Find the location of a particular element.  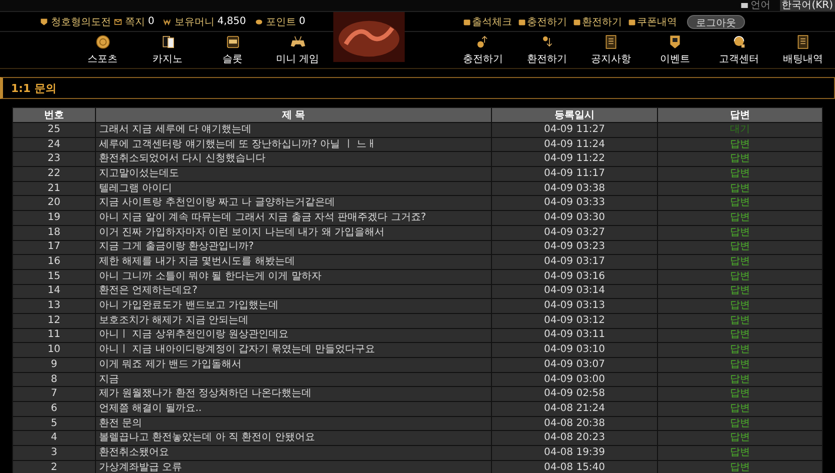

title-cell: 환전취소되었어서 다시 신청했습니다 is located at coordinates (294, 159).